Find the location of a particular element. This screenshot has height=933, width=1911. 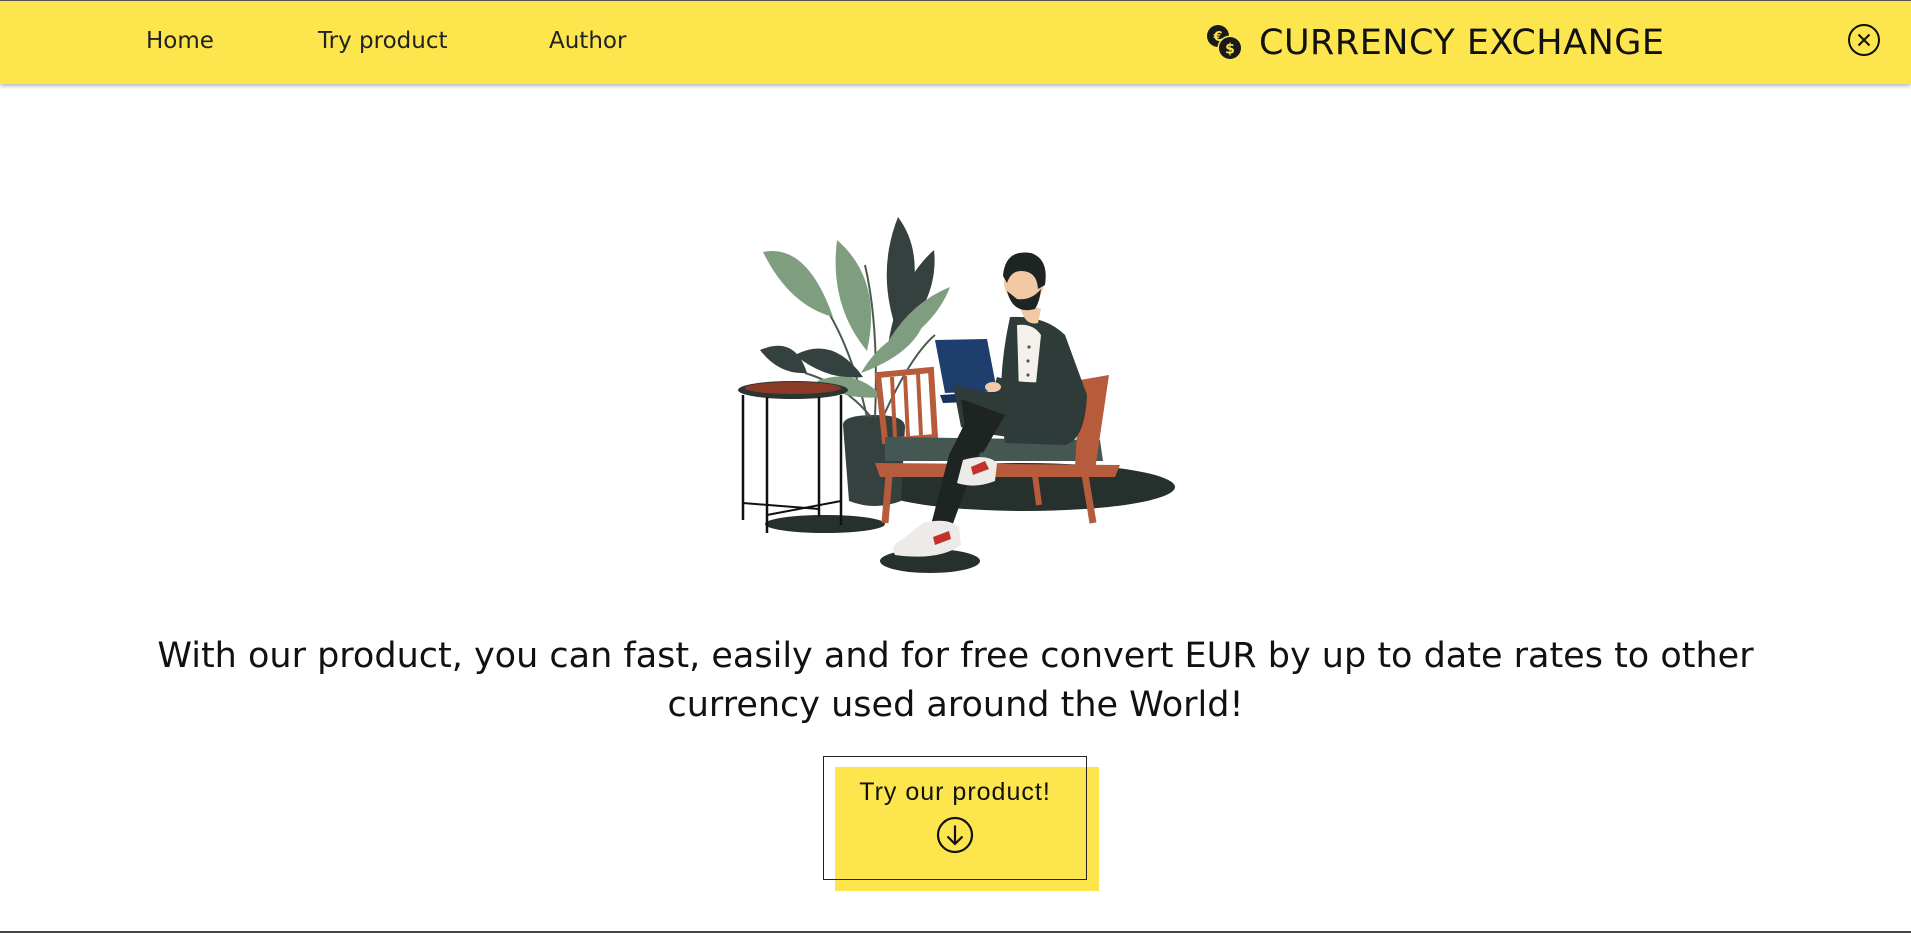

brand: € $ CURRENCY EXCHANGE is located at coordinates (1434, 43).